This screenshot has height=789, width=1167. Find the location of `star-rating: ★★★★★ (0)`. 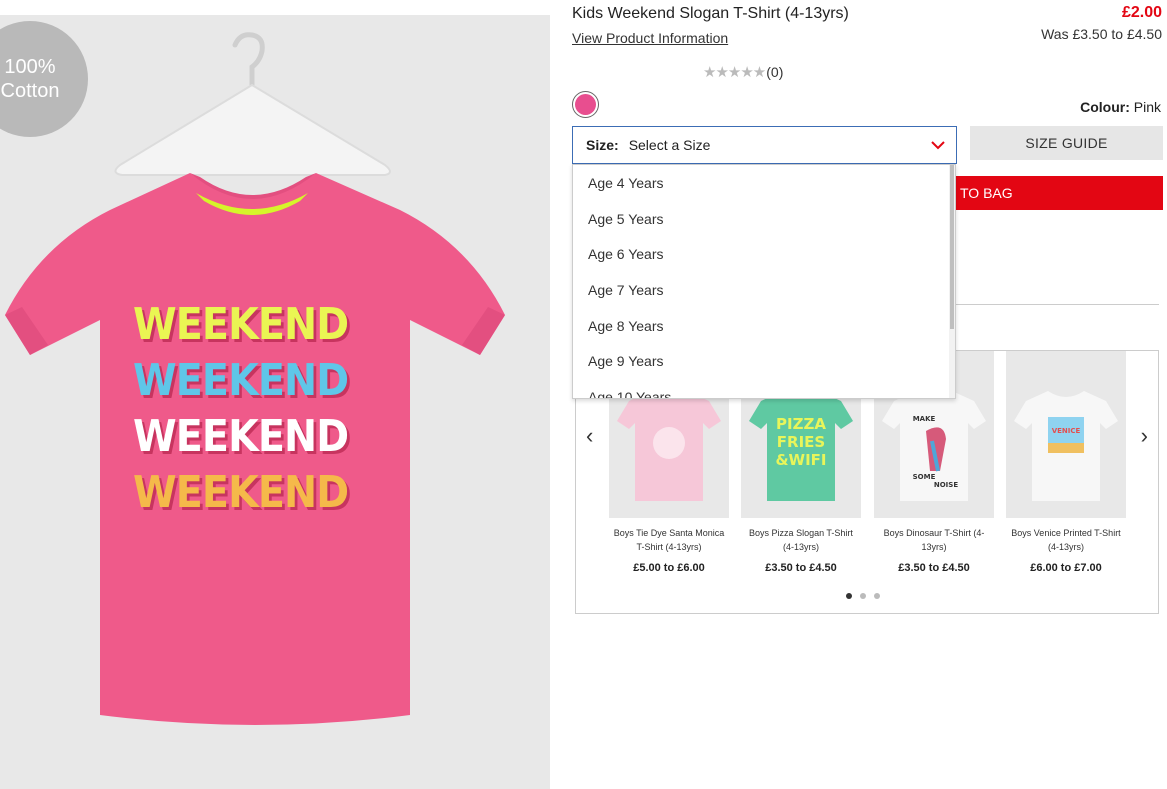

star-rating: ★★★★★ (0) is located at coordinates (743, 72).